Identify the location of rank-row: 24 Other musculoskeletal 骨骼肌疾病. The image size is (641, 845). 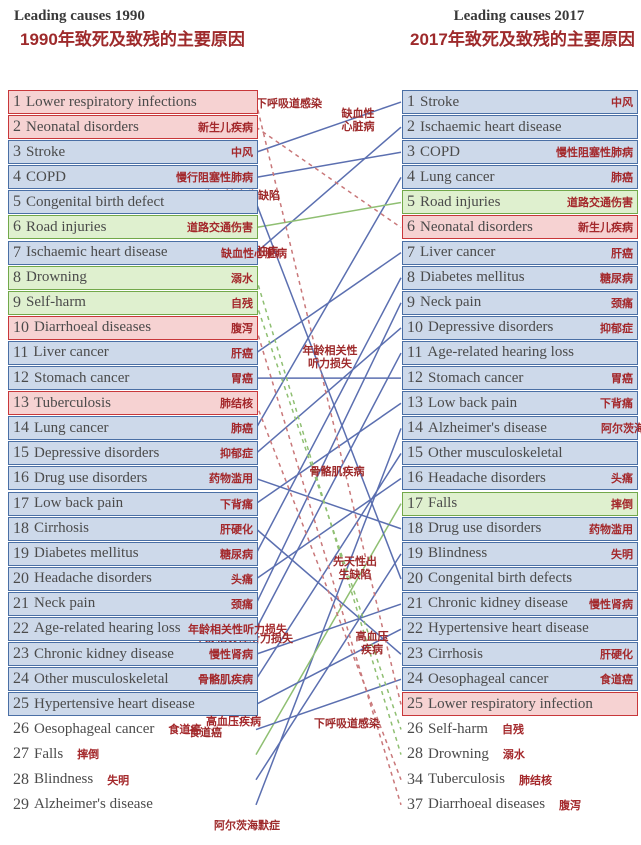
(133, 679).